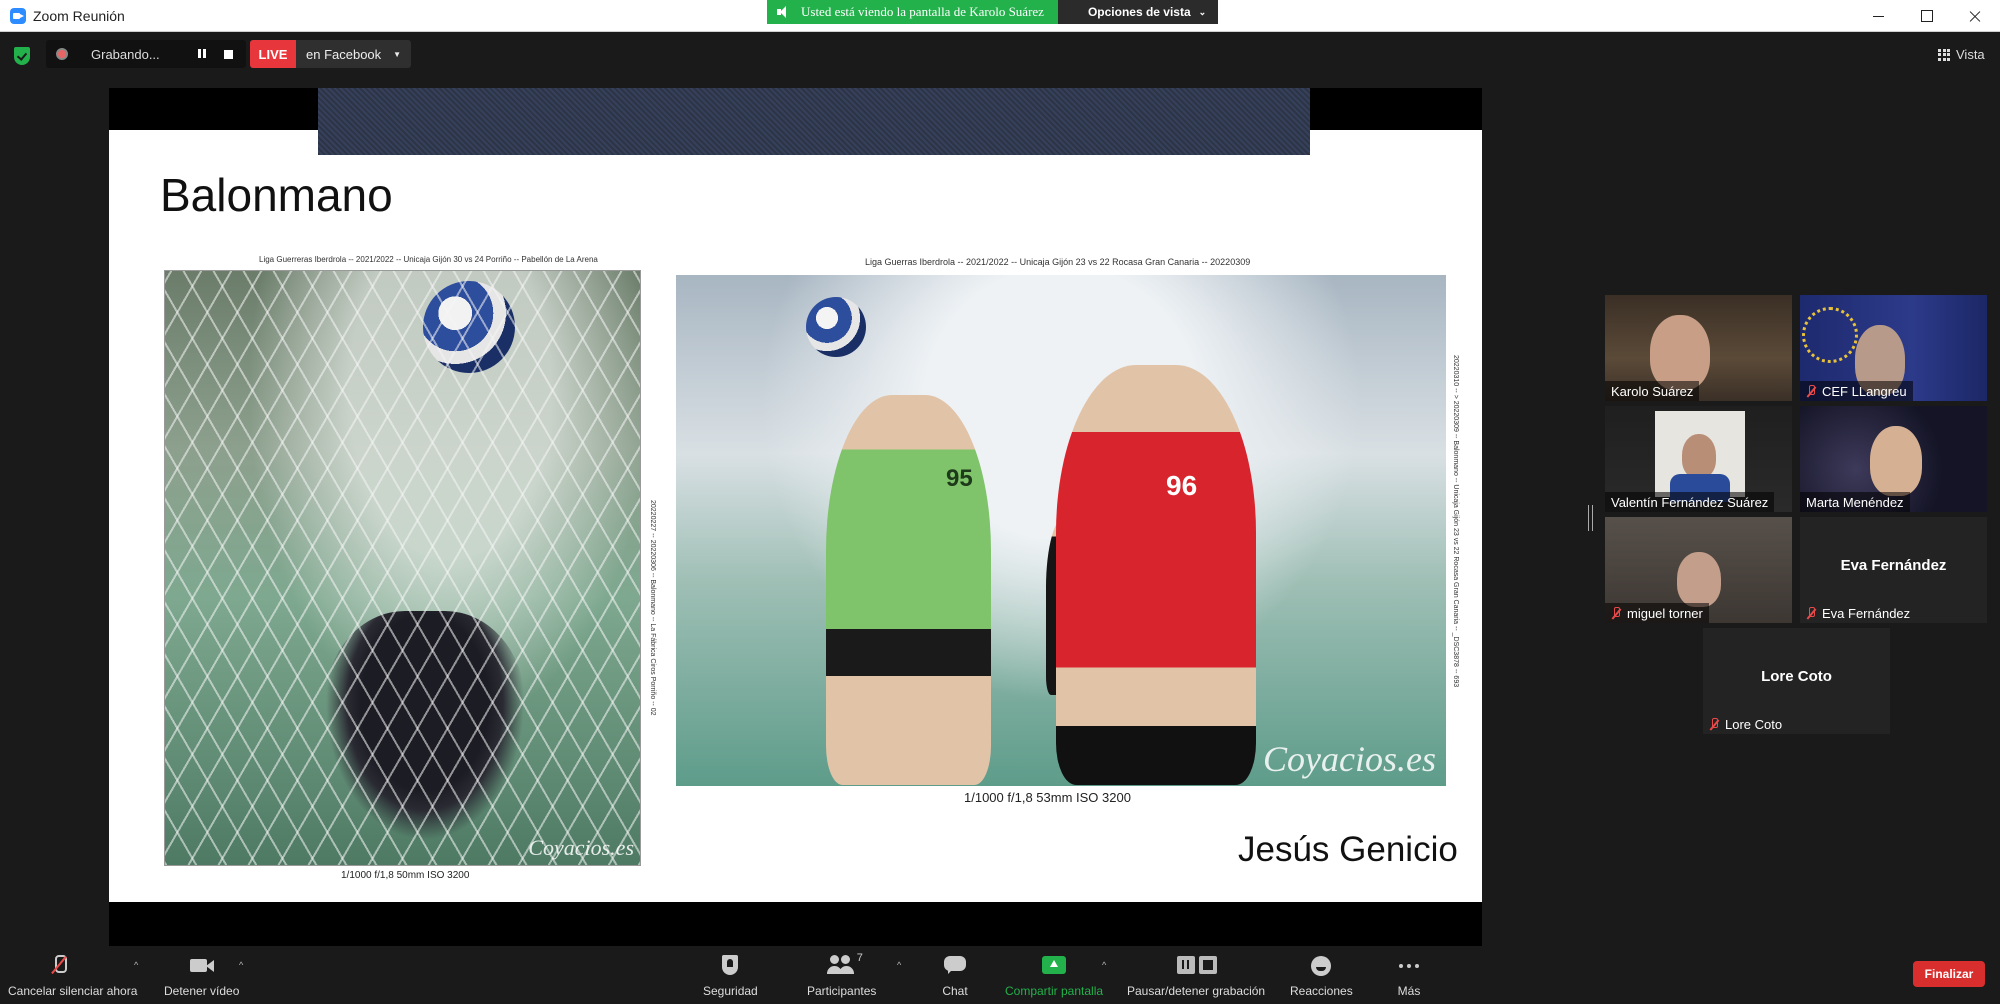 This screenshot has height=1004, width=2000. Describe the element at coordinates (1409, 991) in the screenshot. I see `more-label: Más` at that location.